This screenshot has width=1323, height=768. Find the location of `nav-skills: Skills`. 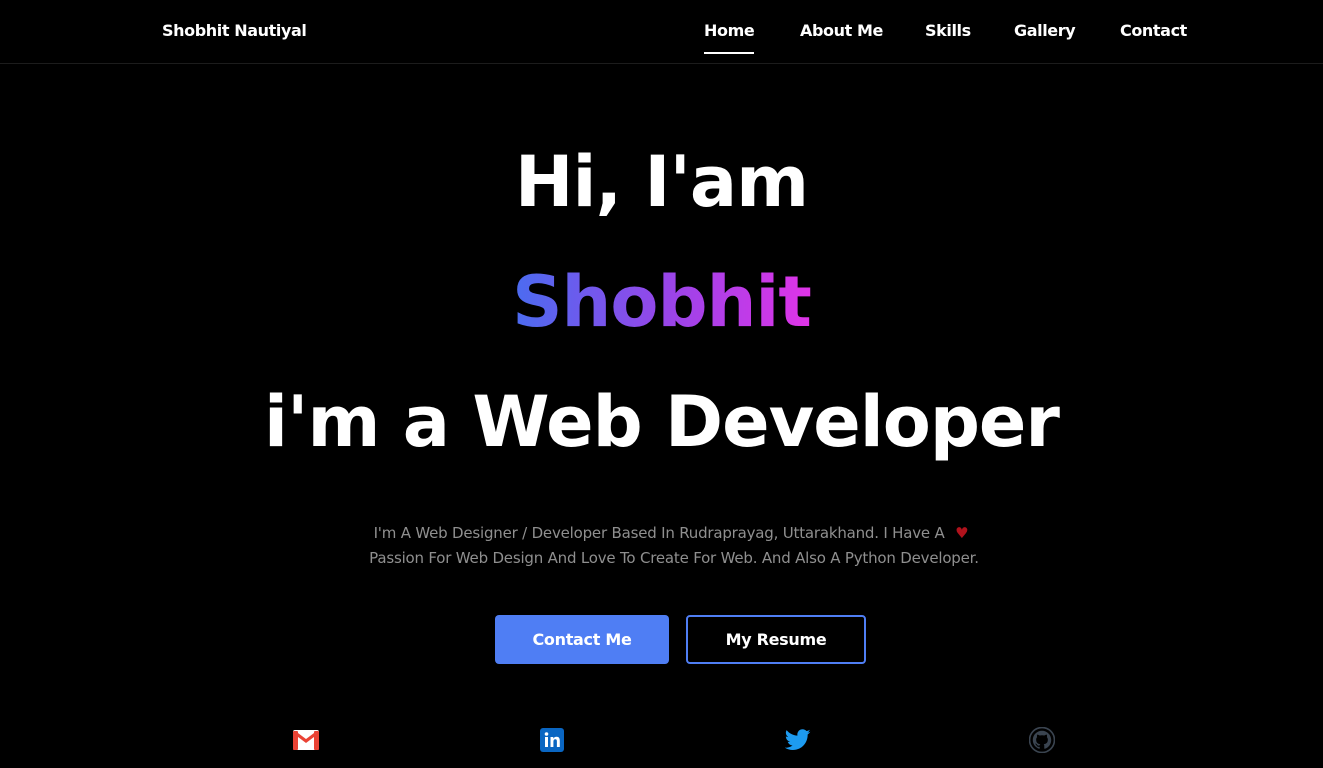

nav-skills: Skills is located at coordinates (948, 30).